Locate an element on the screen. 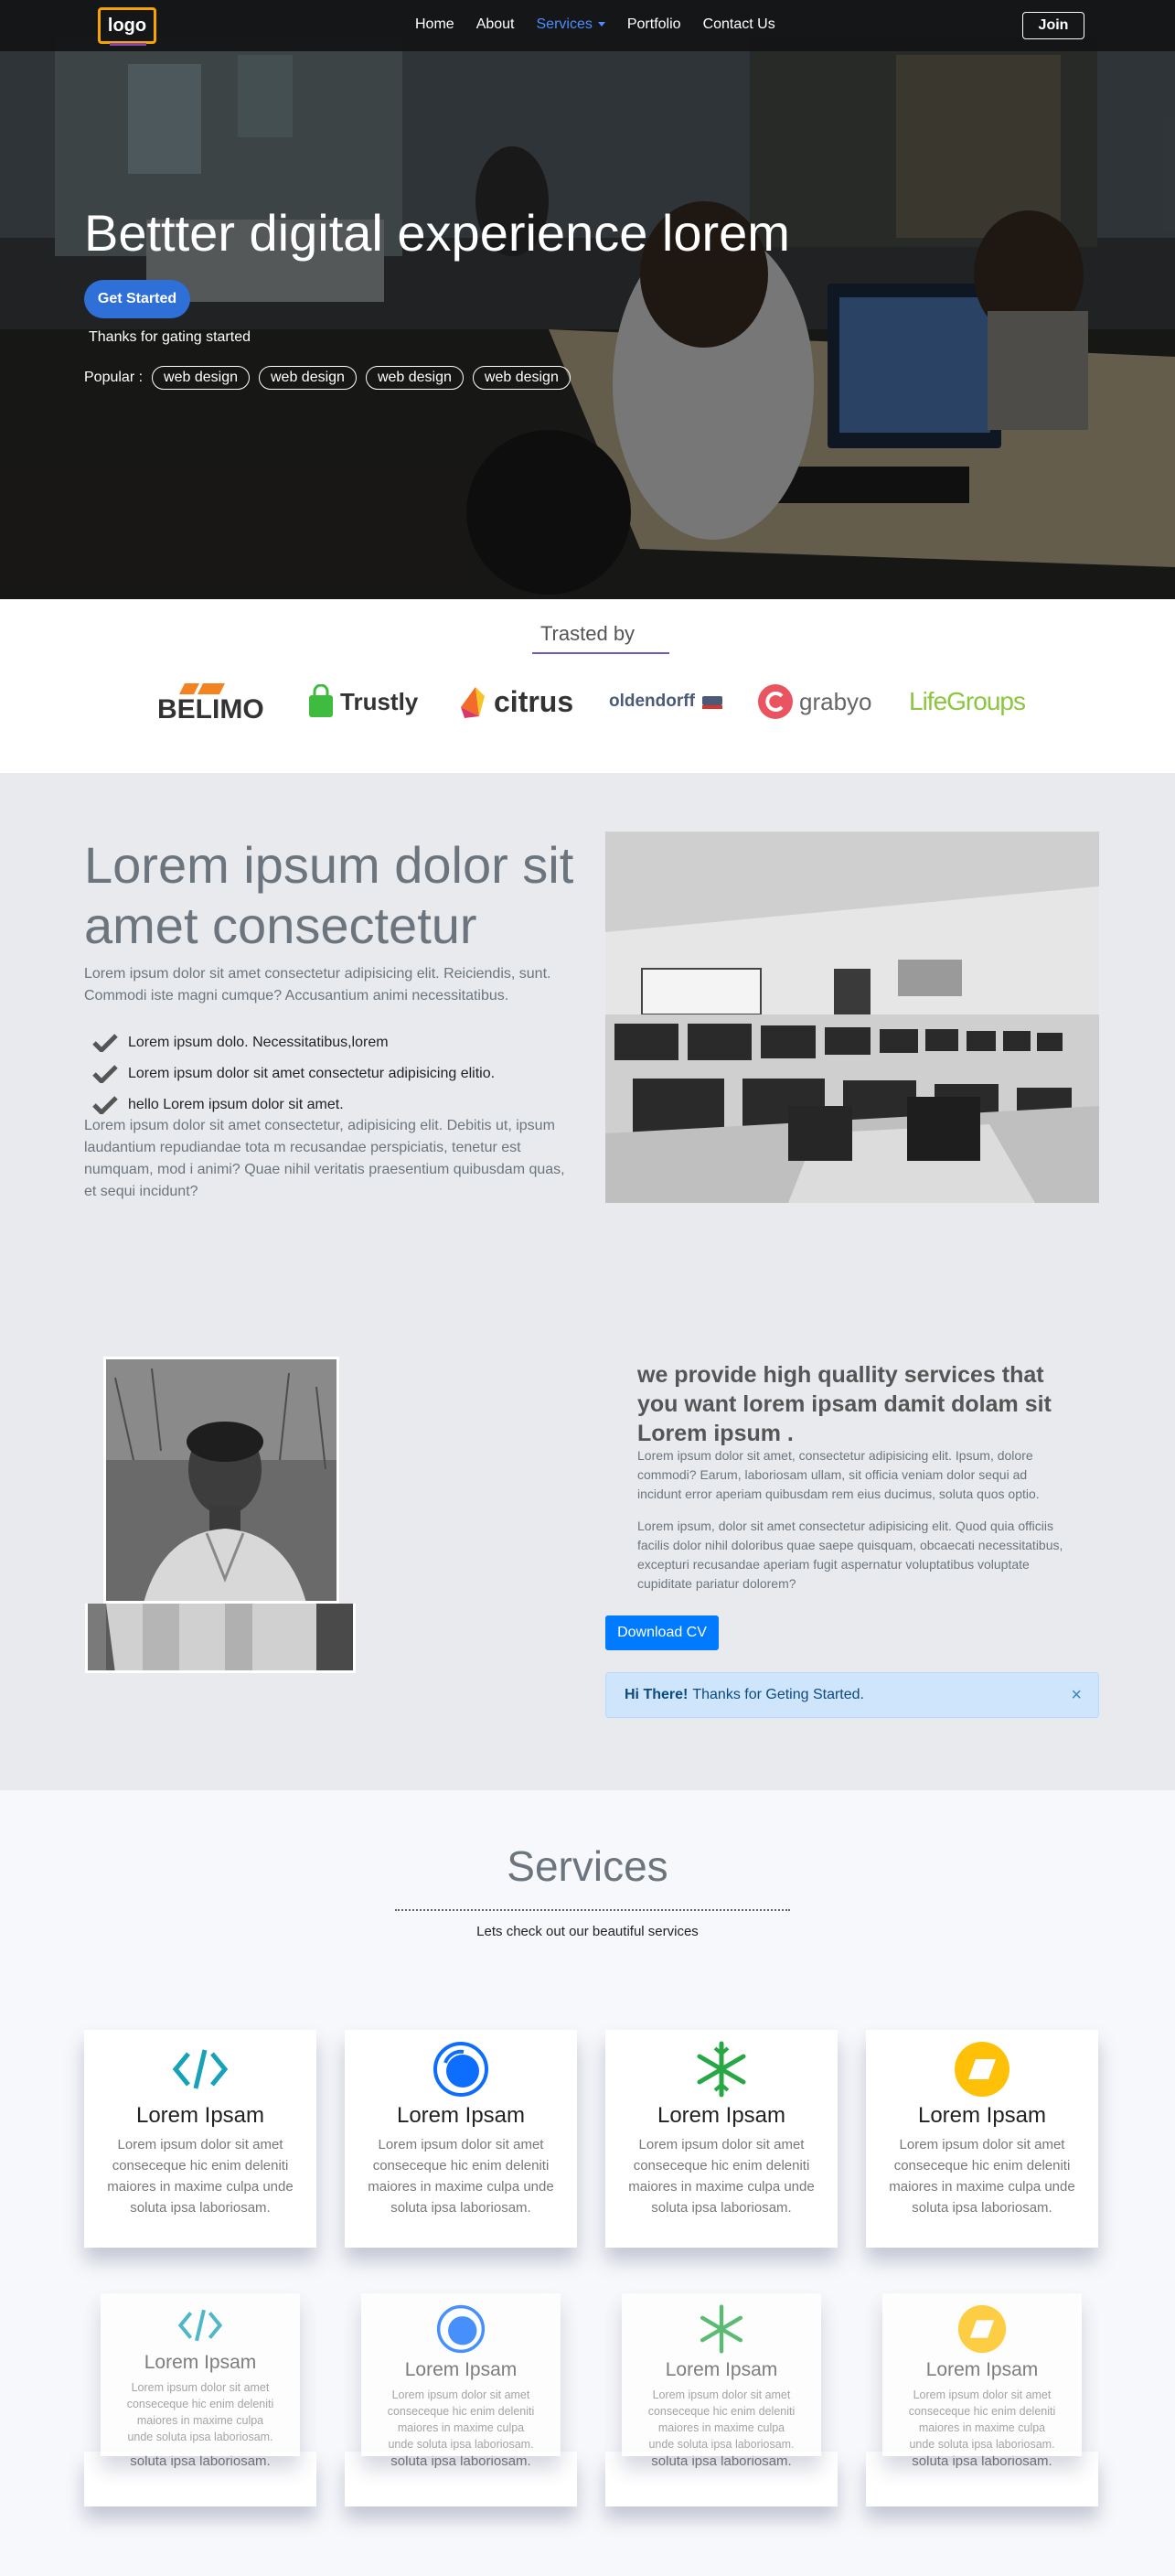  nav-contact: Contact Us is located at coordinates (739, 25).